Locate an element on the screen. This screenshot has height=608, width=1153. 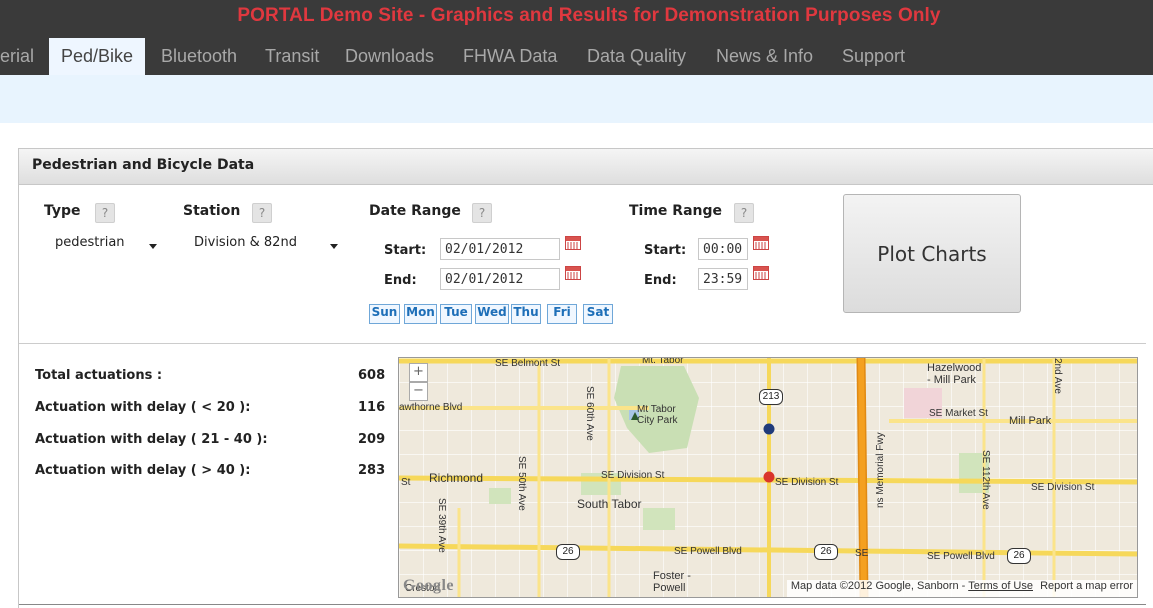
day-toggle-fri: Fri is located at coordinates (562, 314).